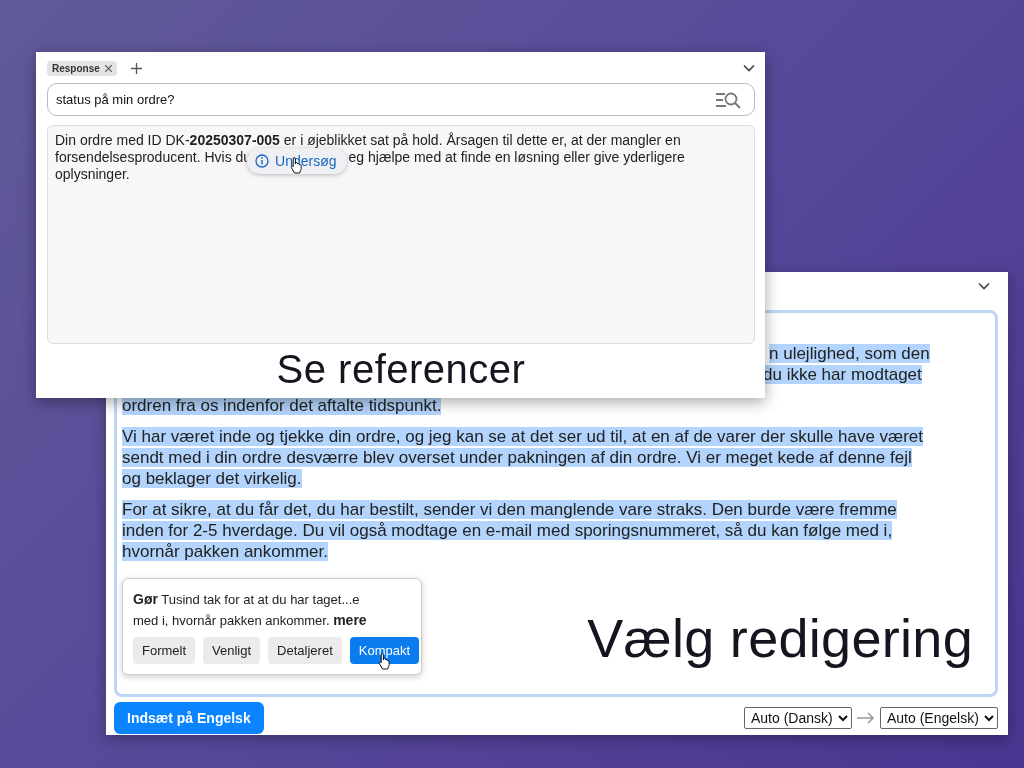 The image size is (1024, 768). Describe the element at coordinates (189, 718) in the screenshot. I see `insert-button: Indsæt på Engelsk` at that location.